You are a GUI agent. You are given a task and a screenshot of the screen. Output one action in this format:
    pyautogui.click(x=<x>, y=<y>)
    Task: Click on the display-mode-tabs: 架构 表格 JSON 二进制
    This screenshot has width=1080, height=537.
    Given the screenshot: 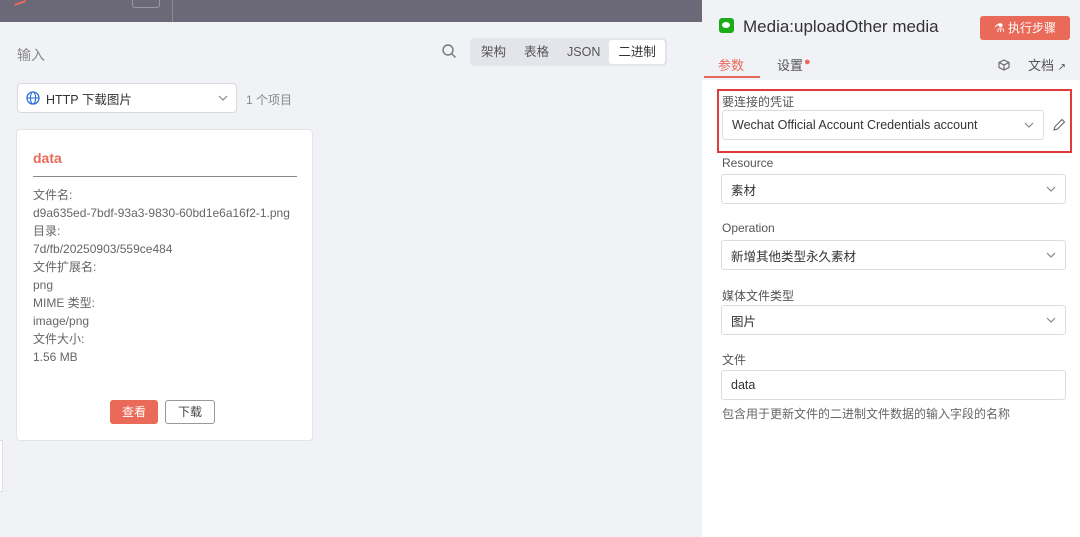 What is the action you would take?
    pyautogui.click(x=568, y=52)
    